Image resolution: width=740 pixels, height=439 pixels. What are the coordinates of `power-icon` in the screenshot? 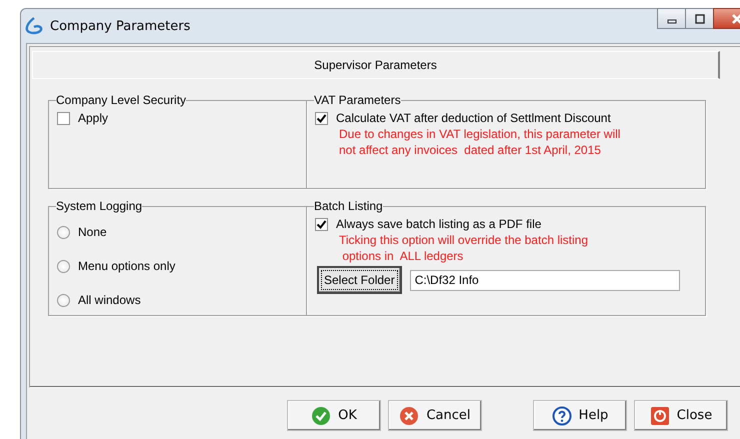 It's located at (660, 416).